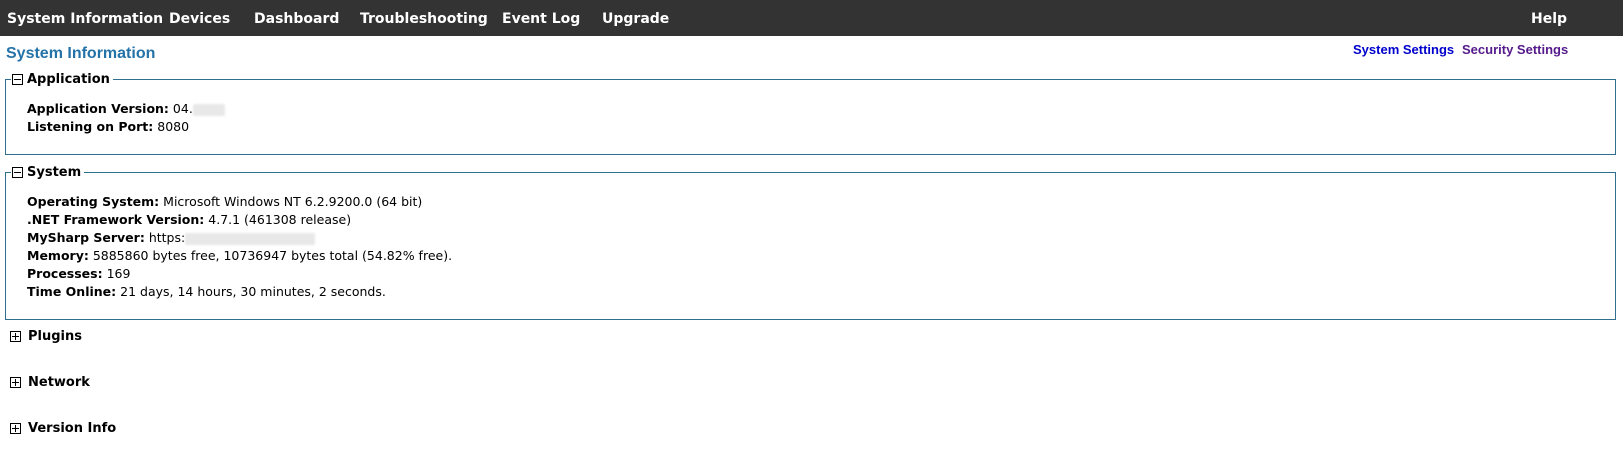  I want to click on listening-port-value: 8080, so click(173, 126).